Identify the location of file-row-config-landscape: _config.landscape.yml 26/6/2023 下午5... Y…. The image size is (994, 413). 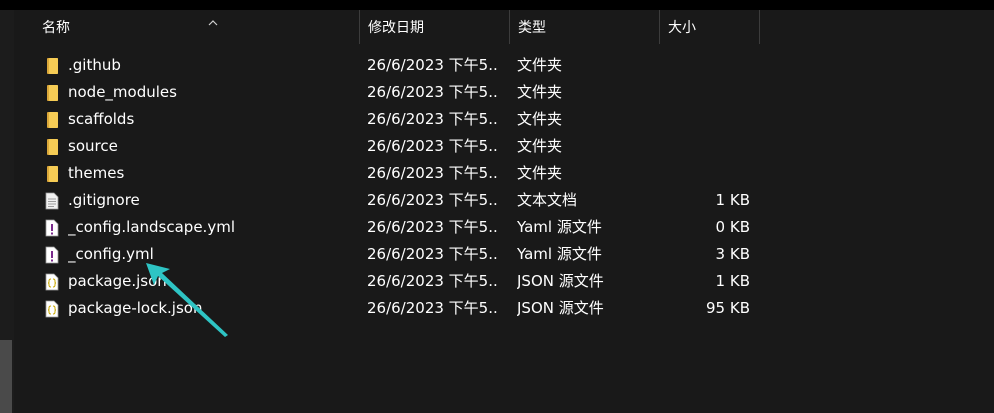
(398, 227).